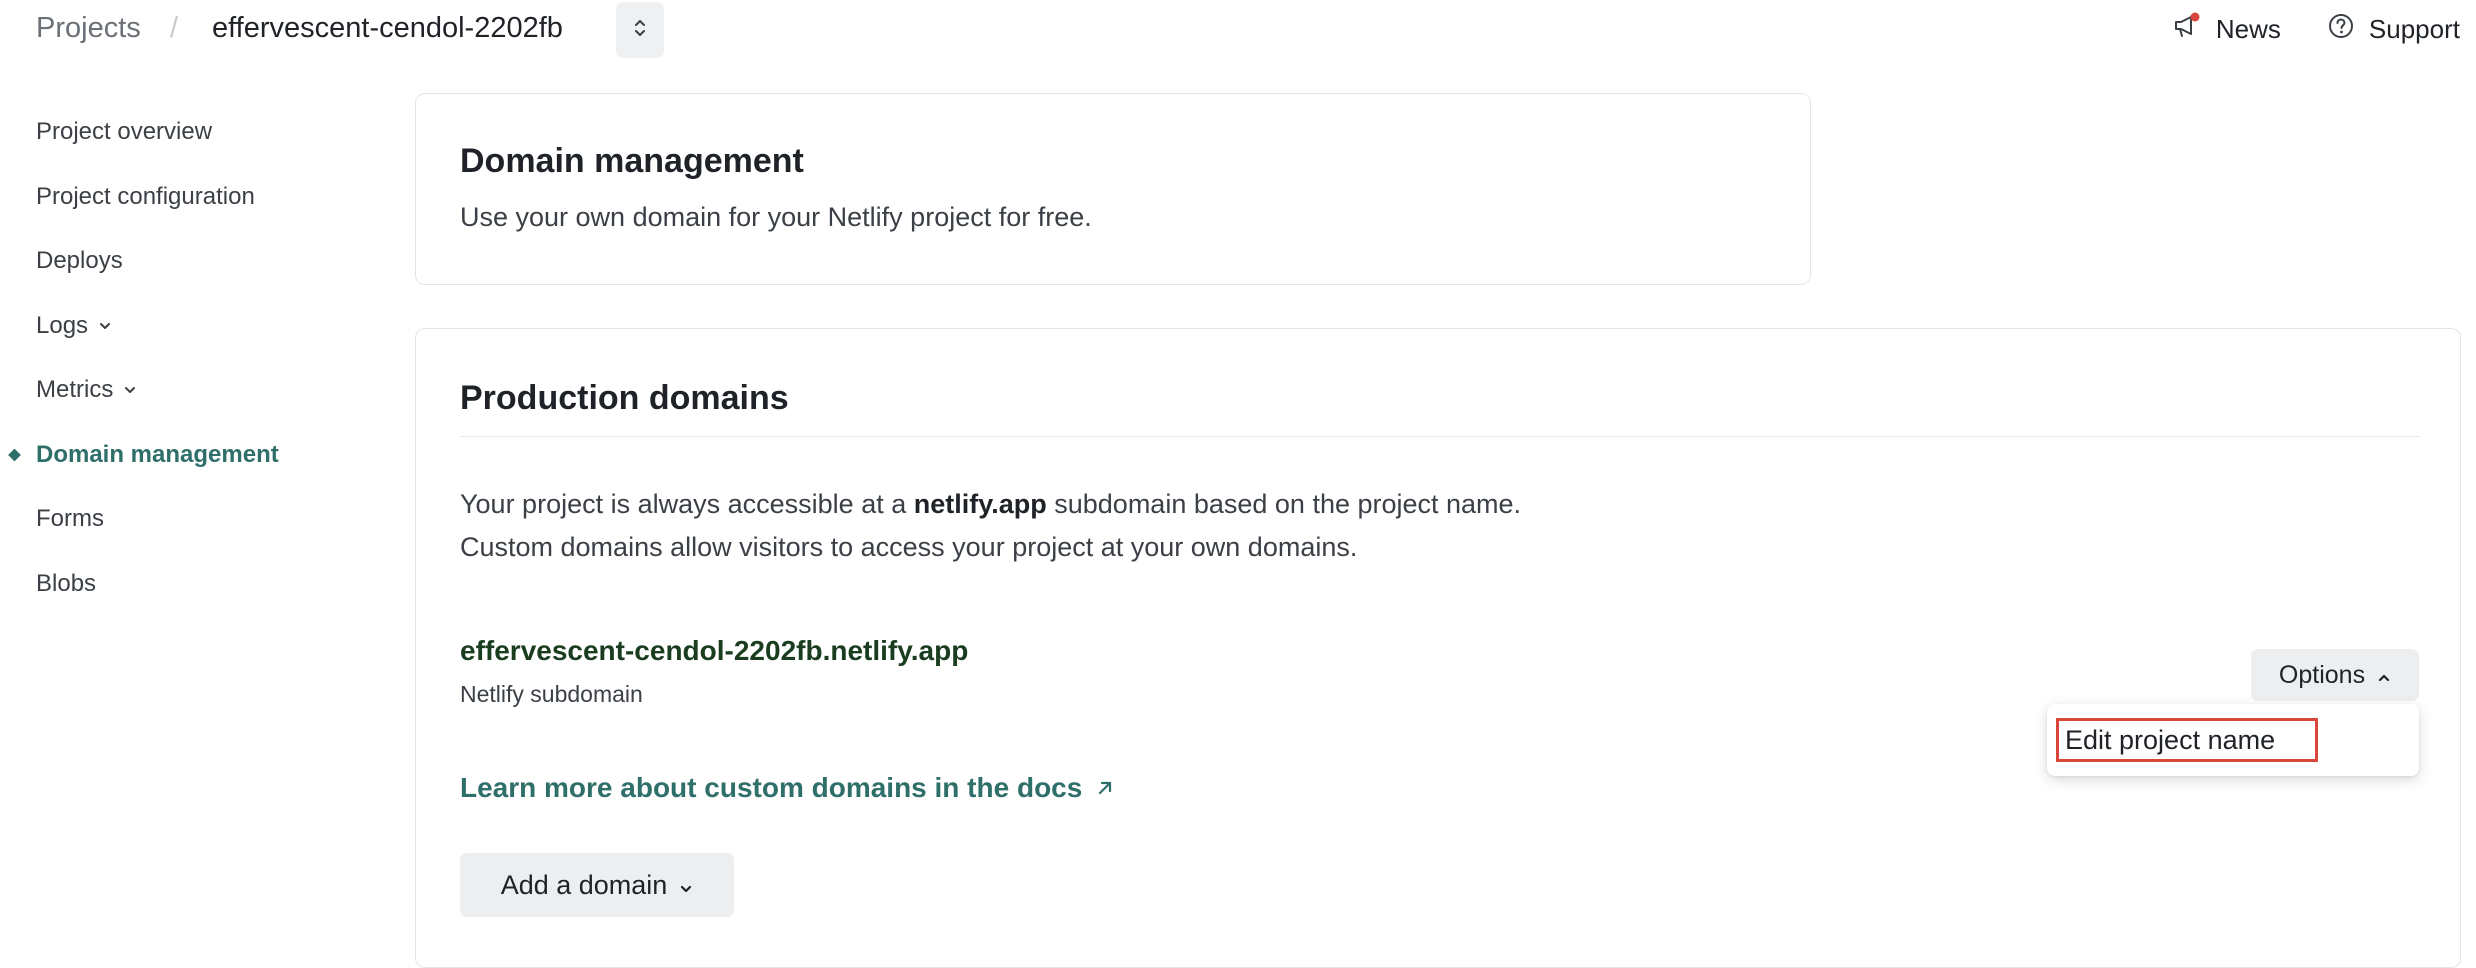  I want to click on sidebar-item-label: Project overview, so click(124, 132).